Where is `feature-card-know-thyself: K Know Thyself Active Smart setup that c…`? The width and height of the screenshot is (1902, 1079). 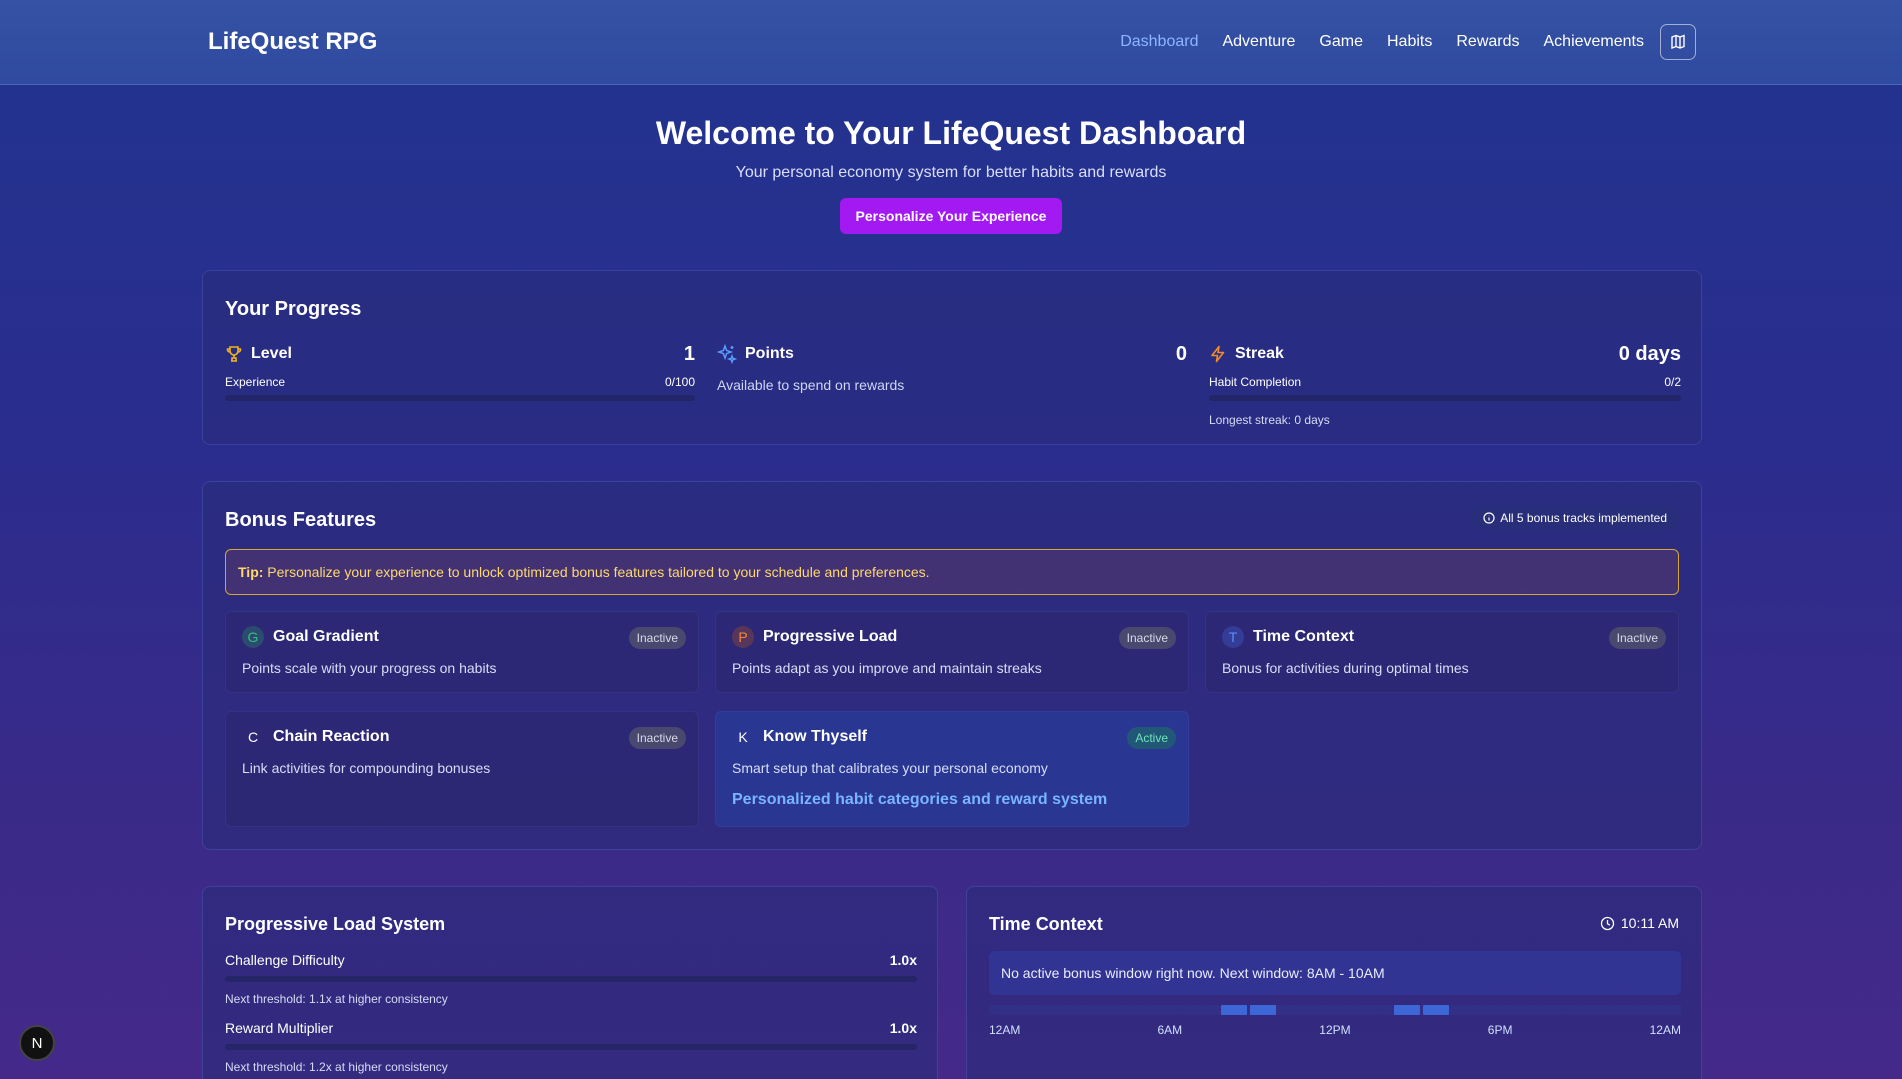 feature-card-know-thyself: K Know Thyself Active Smart setup that c… is located at coordinates (952, 769).